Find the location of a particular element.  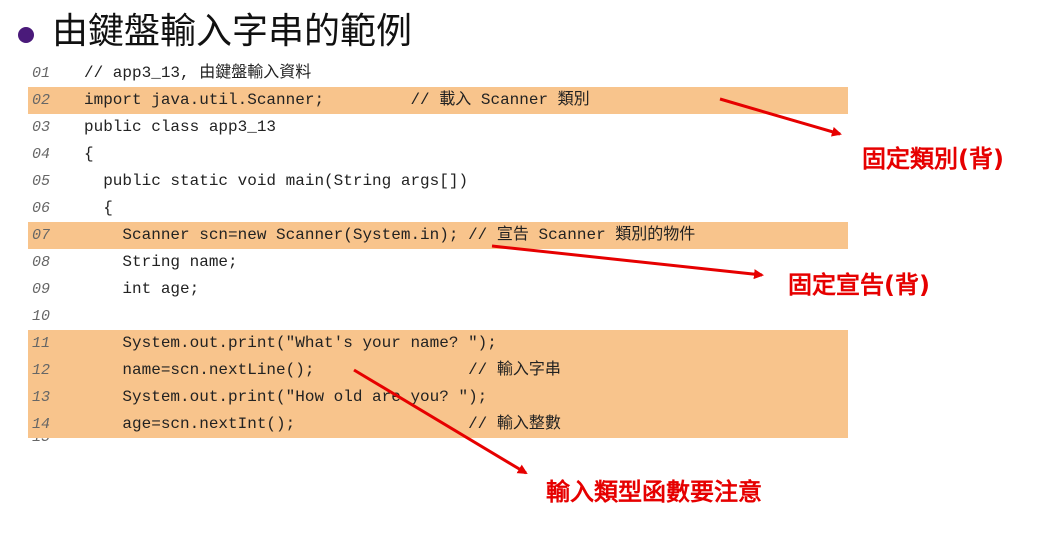

arrow-to-note2 is located at coordinates (627, 262).